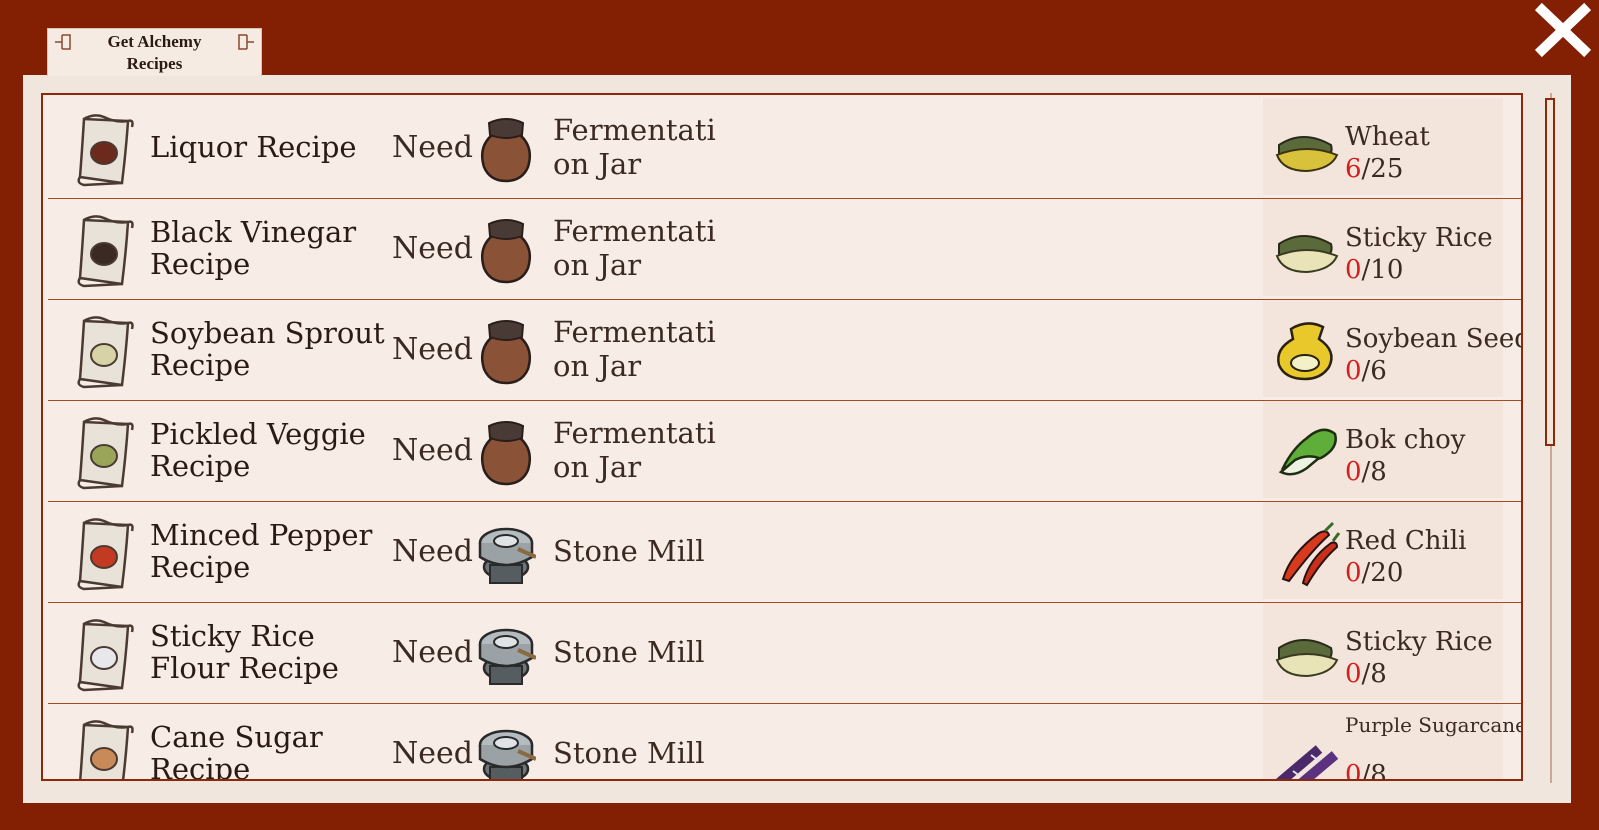 This screenshot has width=1599, height=830. I want to click on tab-label: Get Alchemy Recipes, so click(154, 52).